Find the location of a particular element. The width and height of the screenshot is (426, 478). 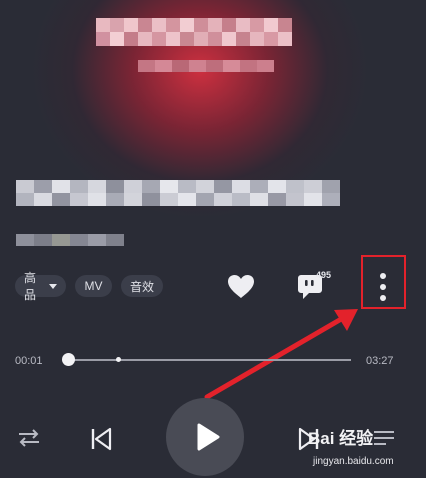

progress-thumb is located at coordinates (68, 359).